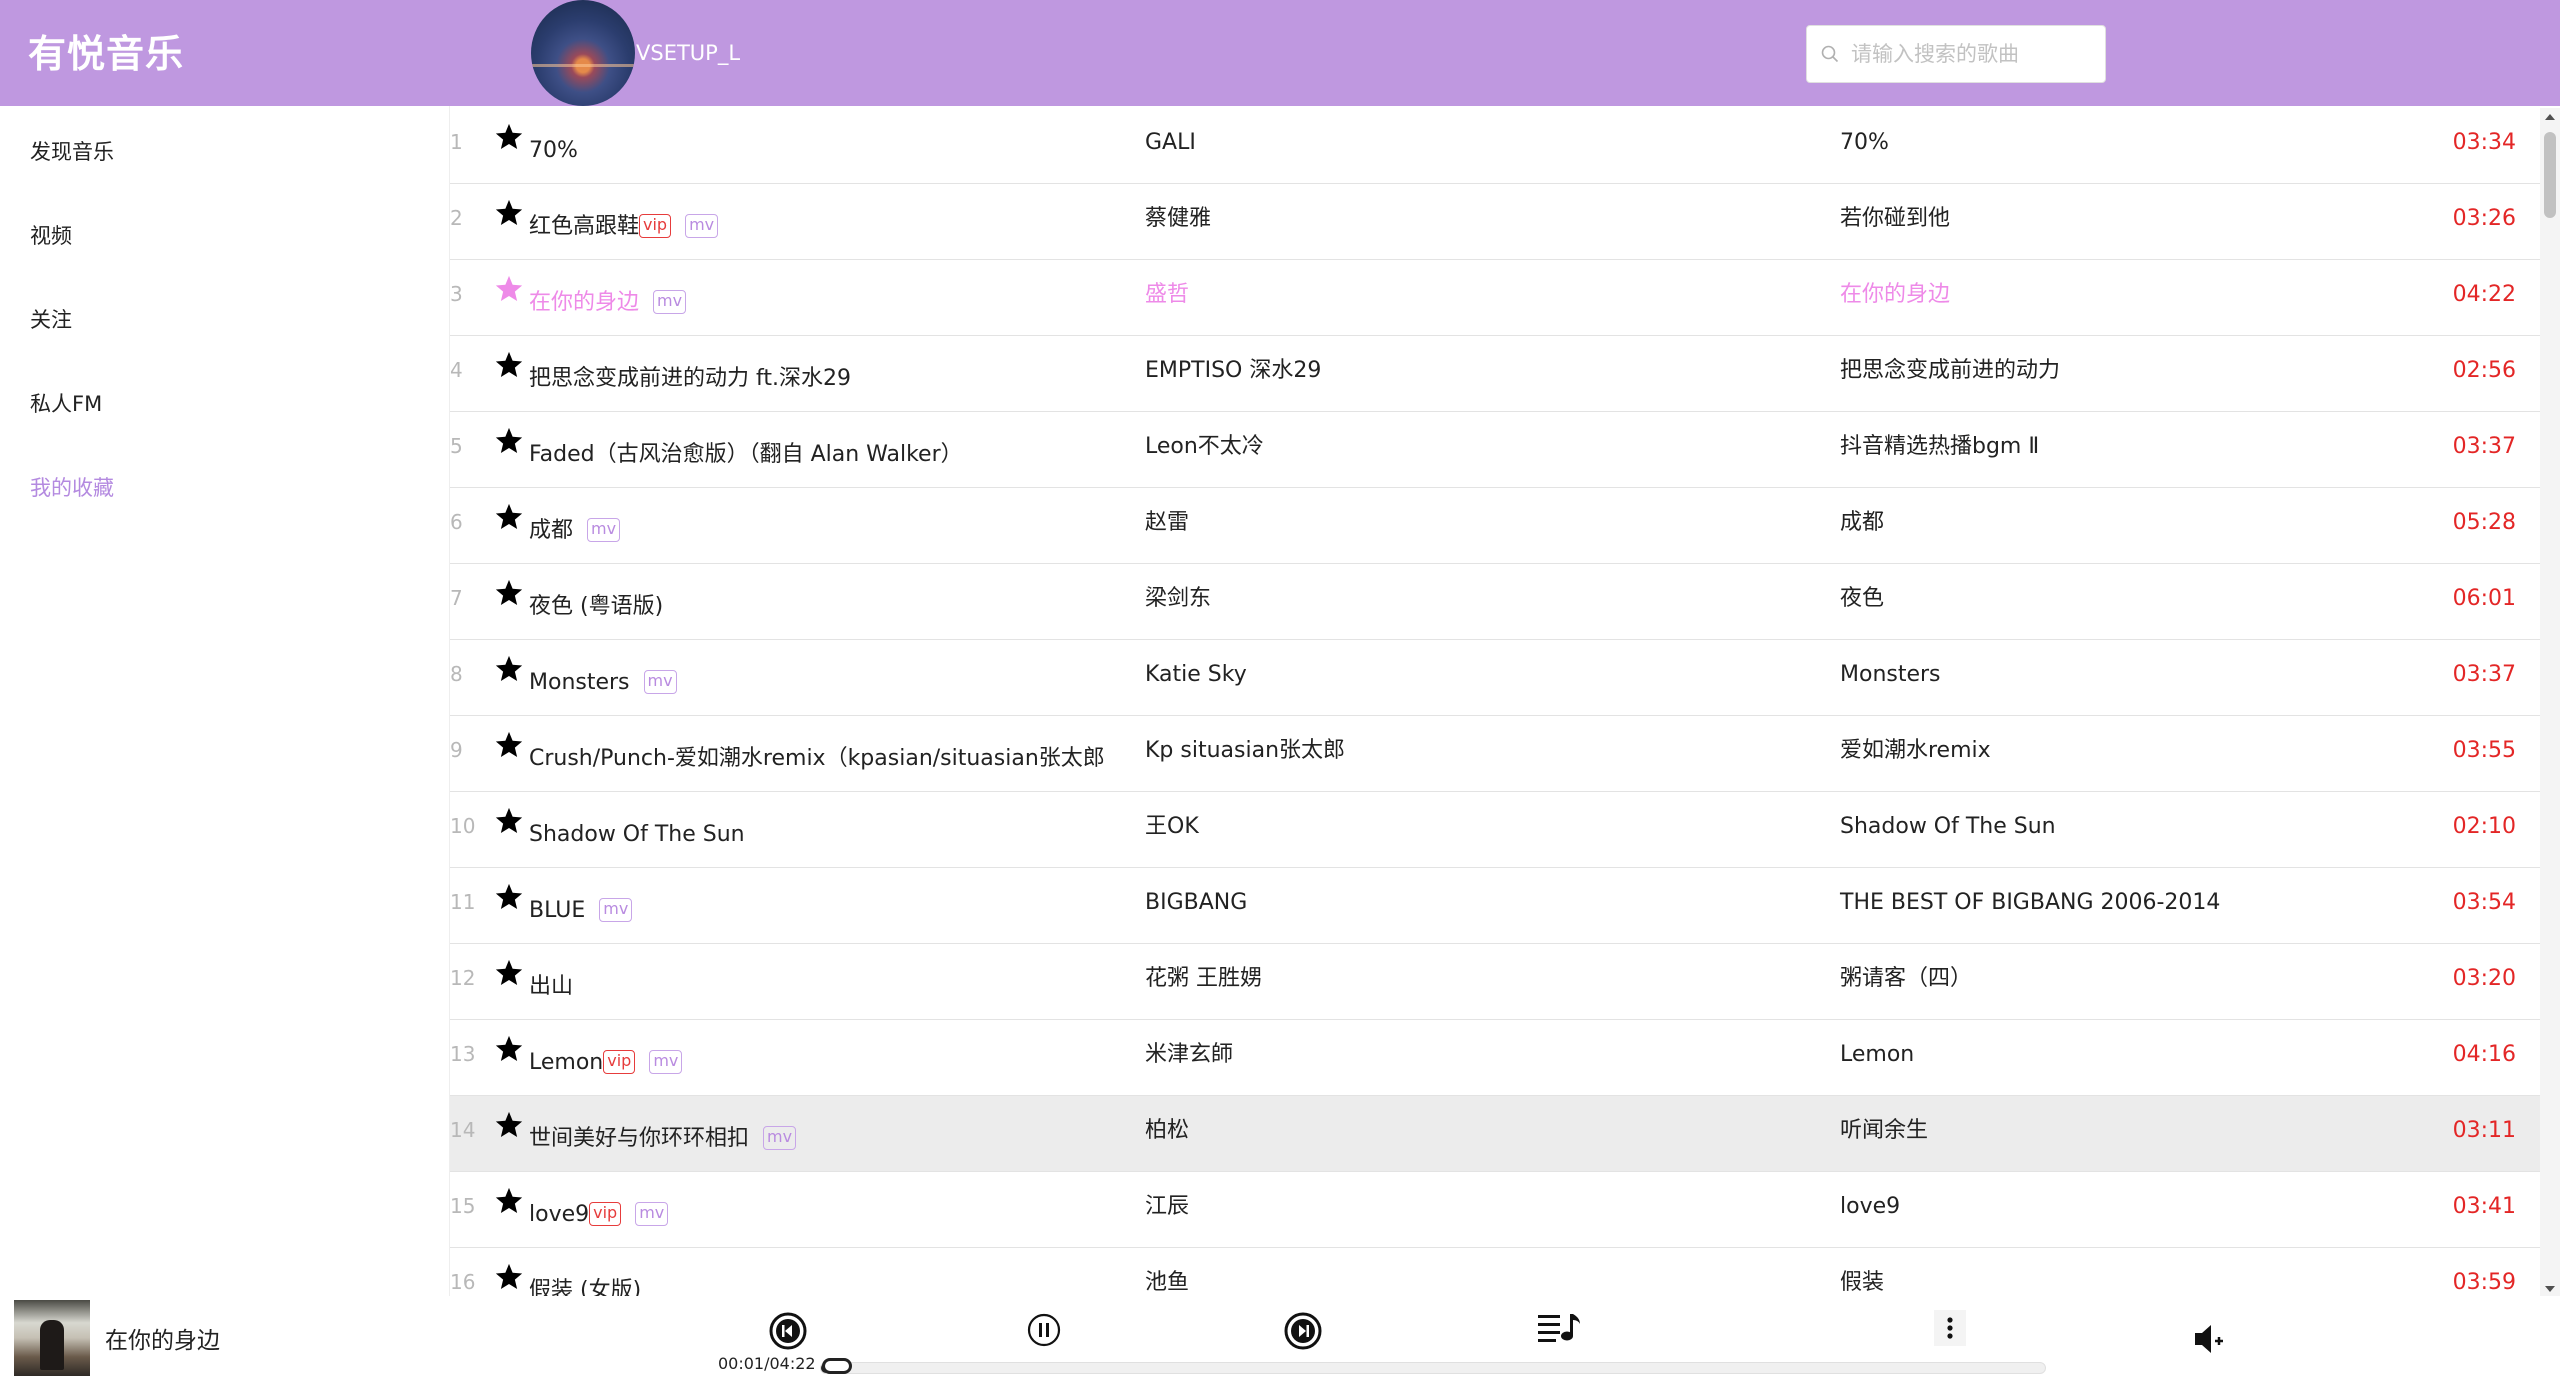 The width and height of the screenshot is (2560, 1376). What do you see at coordinates (66, 404) in the screenshot?
I see `sidebar-item-personal-fm: 私人FM` at bounding box center [66, 404].